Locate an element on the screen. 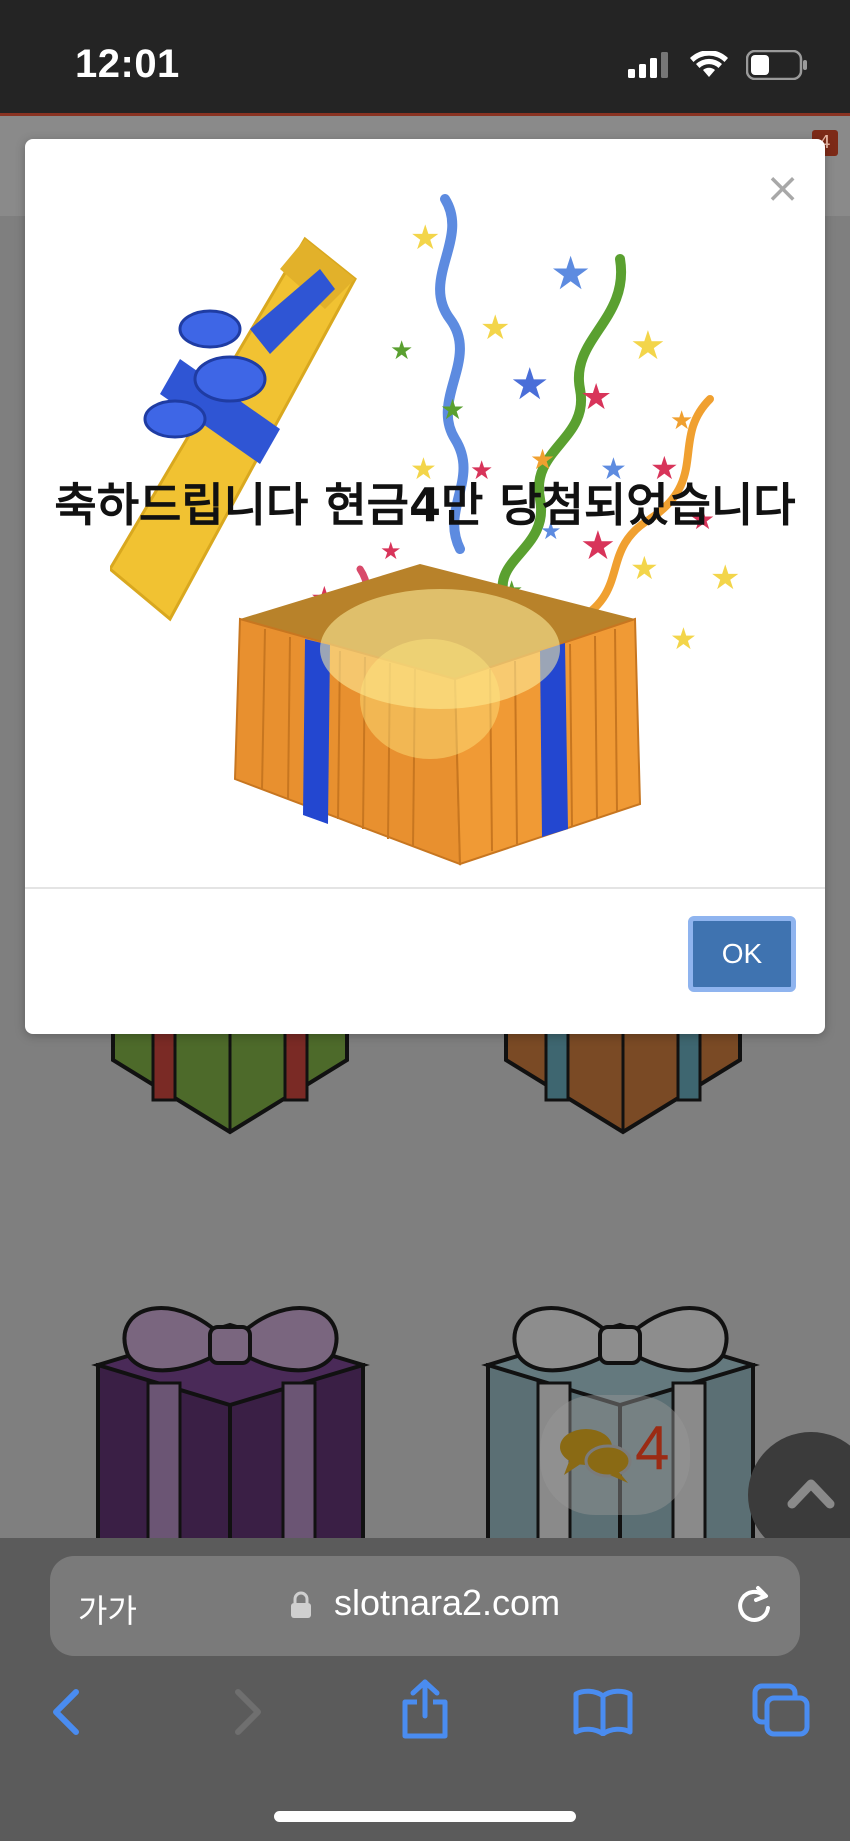 This screenshot has width=850, height=1841. home-indicator is located at coordinates (425, 1816).